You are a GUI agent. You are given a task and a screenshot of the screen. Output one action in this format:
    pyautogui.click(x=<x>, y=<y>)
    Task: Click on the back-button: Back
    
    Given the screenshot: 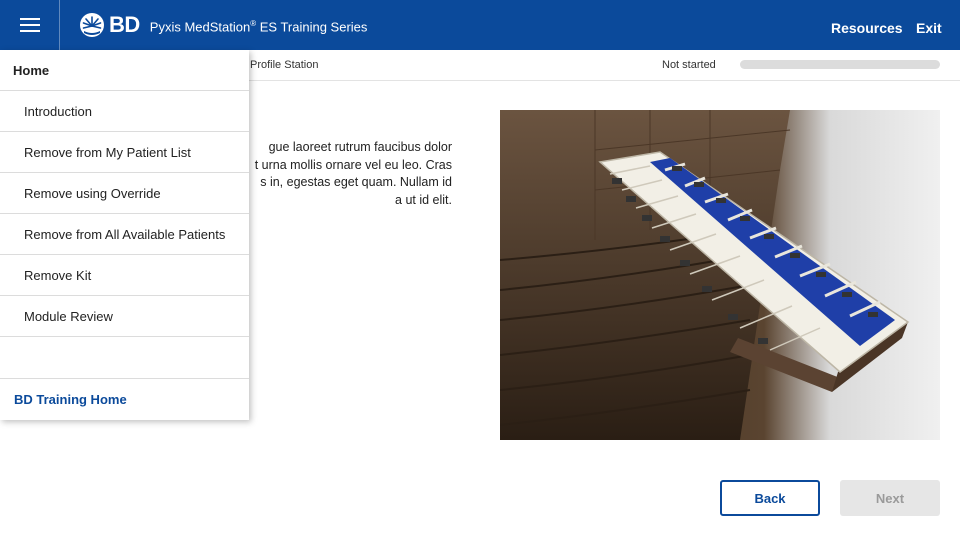 What is the action you would take?
    pyautogui.click(x=770, y=498)
    